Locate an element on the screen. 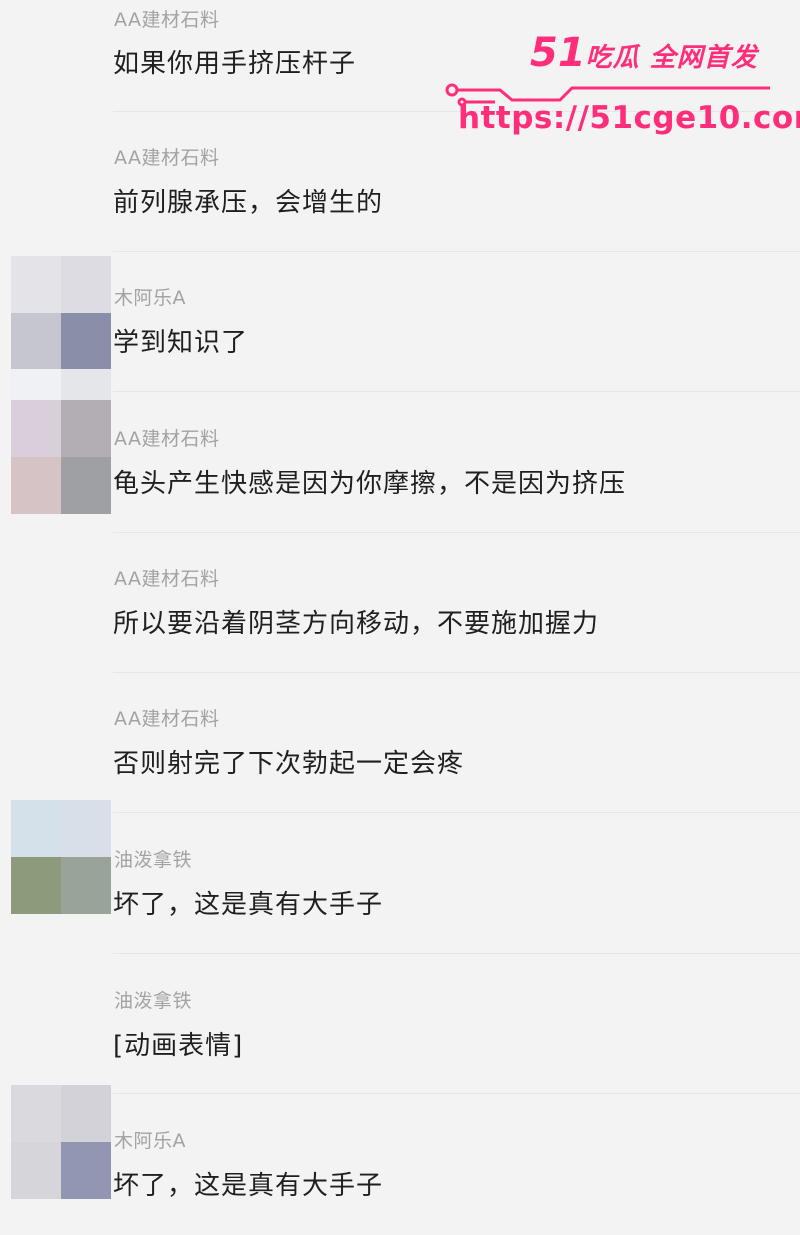 This screenshot has height=1235, width=800. message-text: [动画表情] is located at coordinates (178, 1046).